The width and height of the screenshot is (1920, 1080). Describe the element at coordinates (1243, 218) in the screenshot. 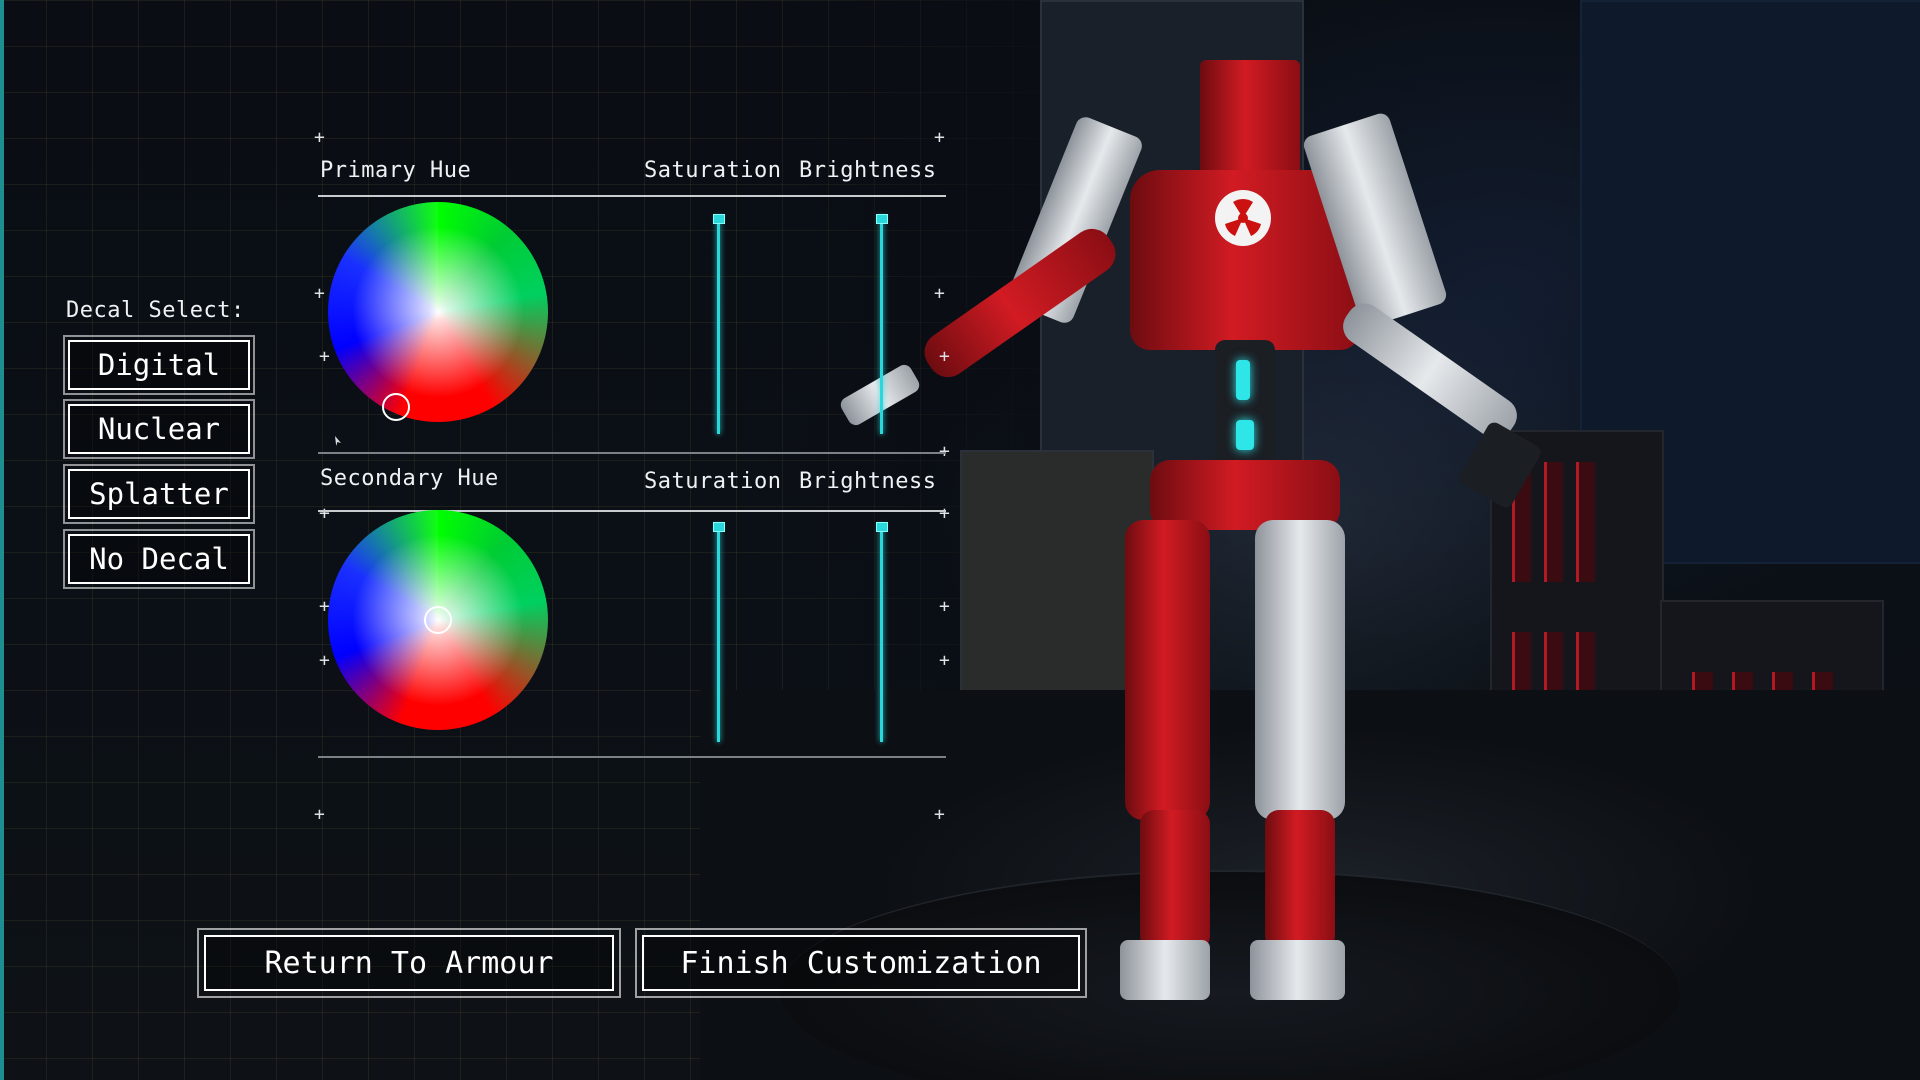

I see `nuclear-decal-icon` at that location.